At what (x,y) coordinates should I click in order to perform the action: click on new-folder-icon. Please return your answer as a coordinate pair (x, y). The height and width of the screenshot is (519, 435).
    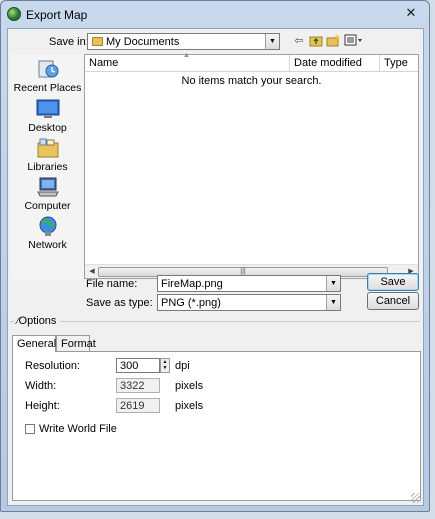
    Looking at the image, I should click on (333, 41).